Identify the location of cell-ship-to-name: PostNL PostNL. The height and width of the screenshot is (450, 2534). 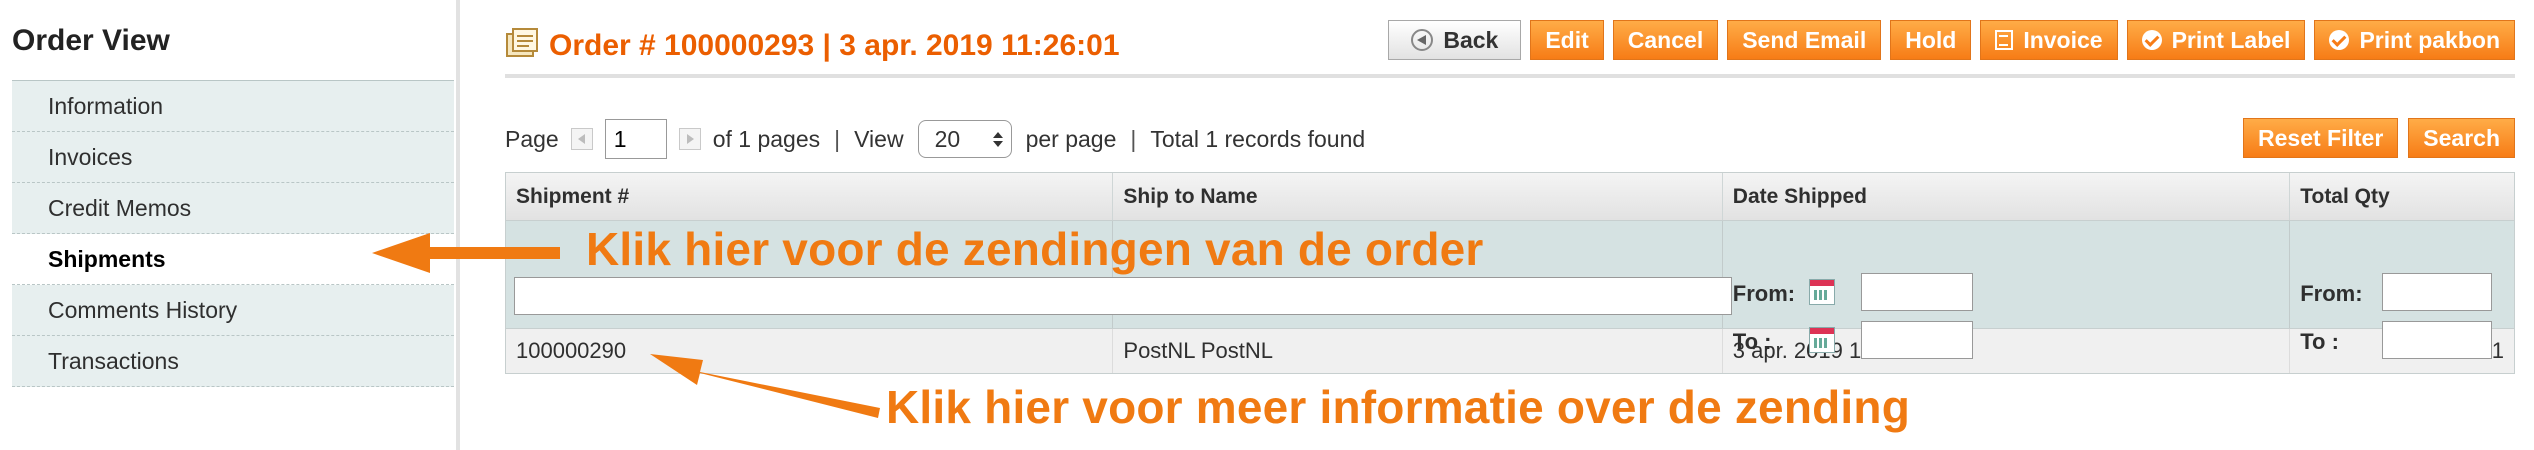
(1418, 351).